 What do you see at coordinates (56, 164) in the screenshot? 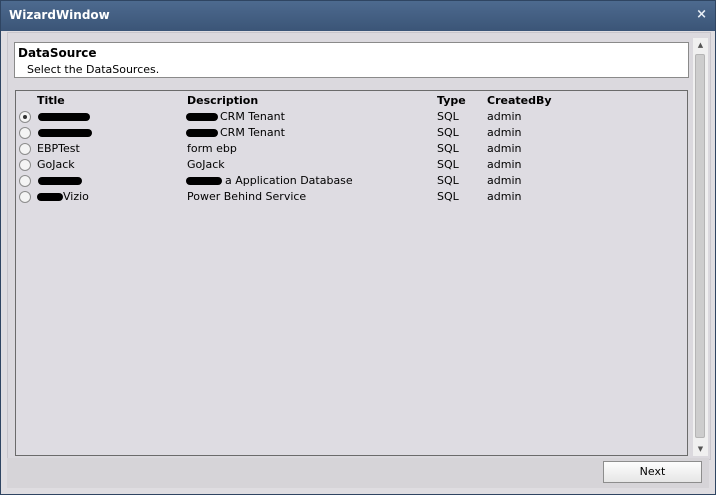
I see `row-title: GoJack` at bounding box center [56, 164].